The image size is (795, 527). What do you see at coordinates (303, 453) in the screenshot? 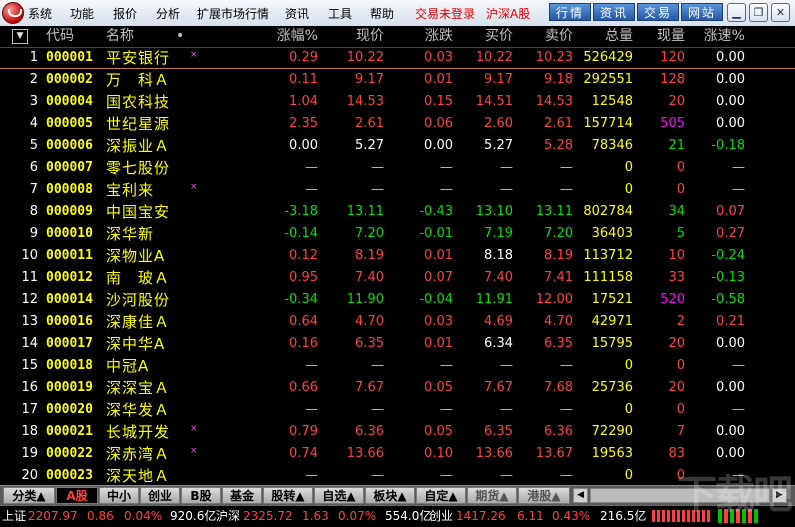
I see `cell-change-pct: 0.74` at bounding box center [303, 453].